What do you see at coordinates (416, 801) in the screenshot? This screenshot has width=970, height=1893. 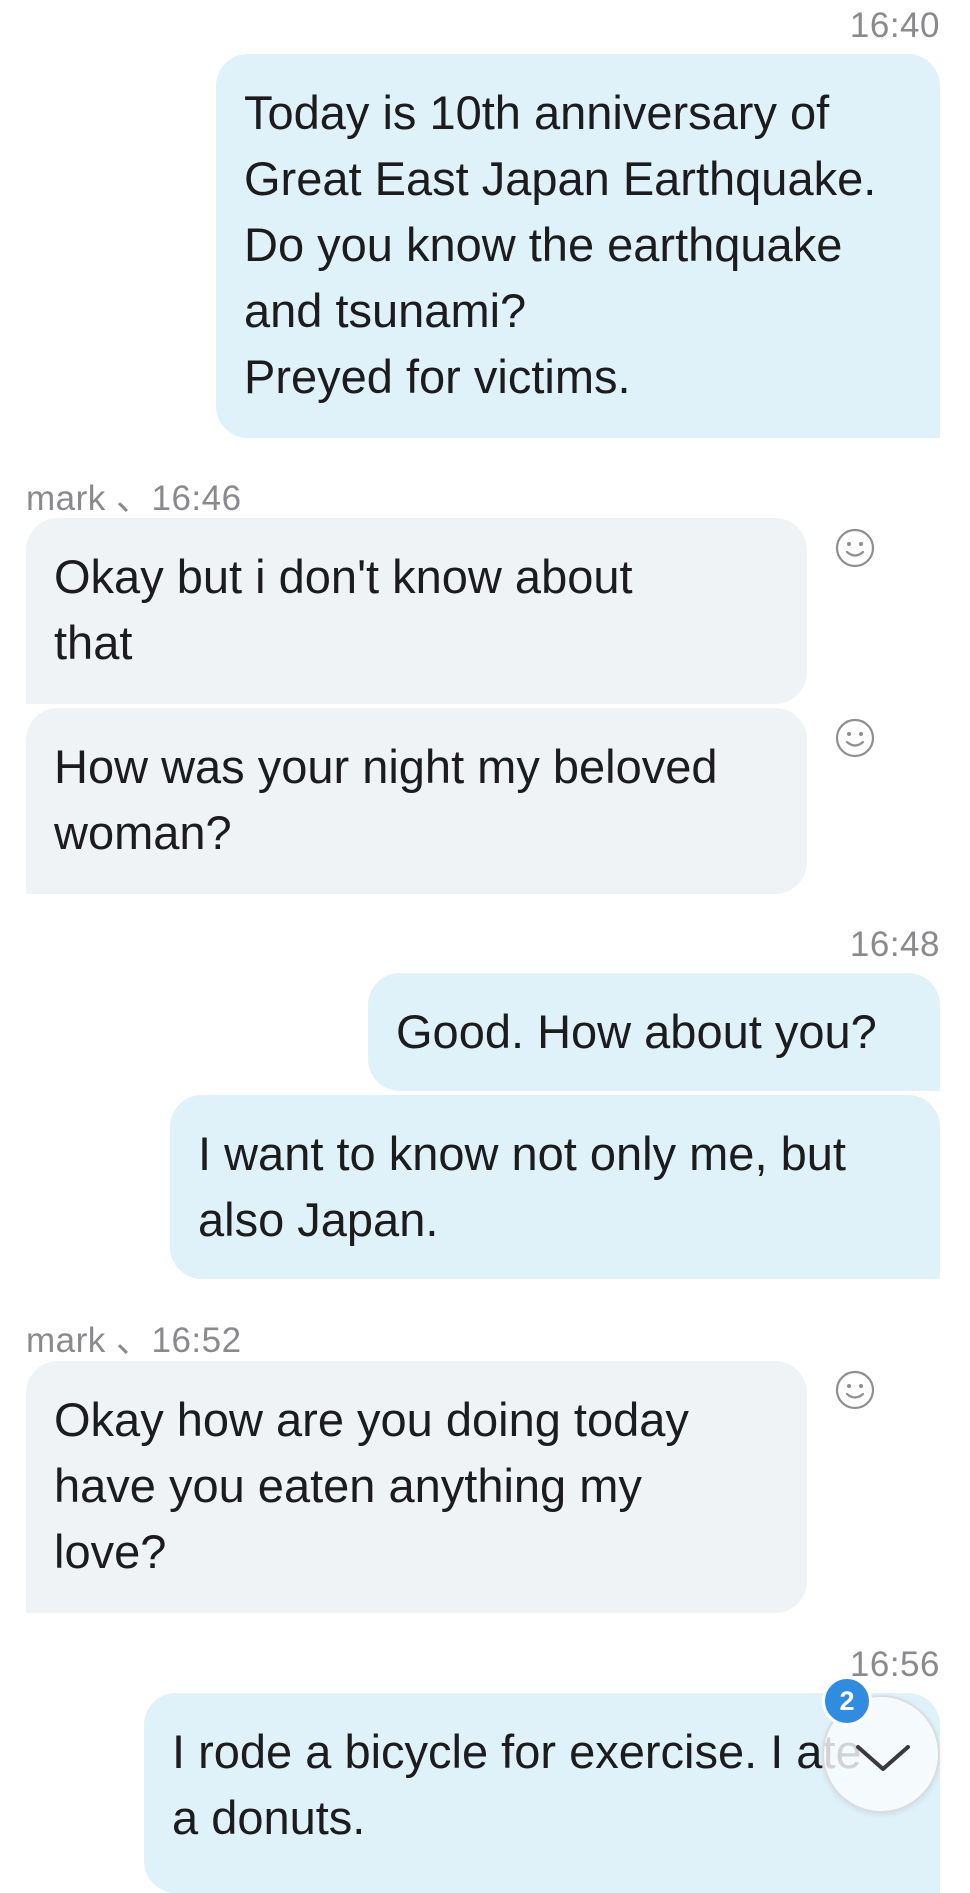 I see `incoming-message-bubble: How was your night my beloved woman?` at bounding box center [416, 801].